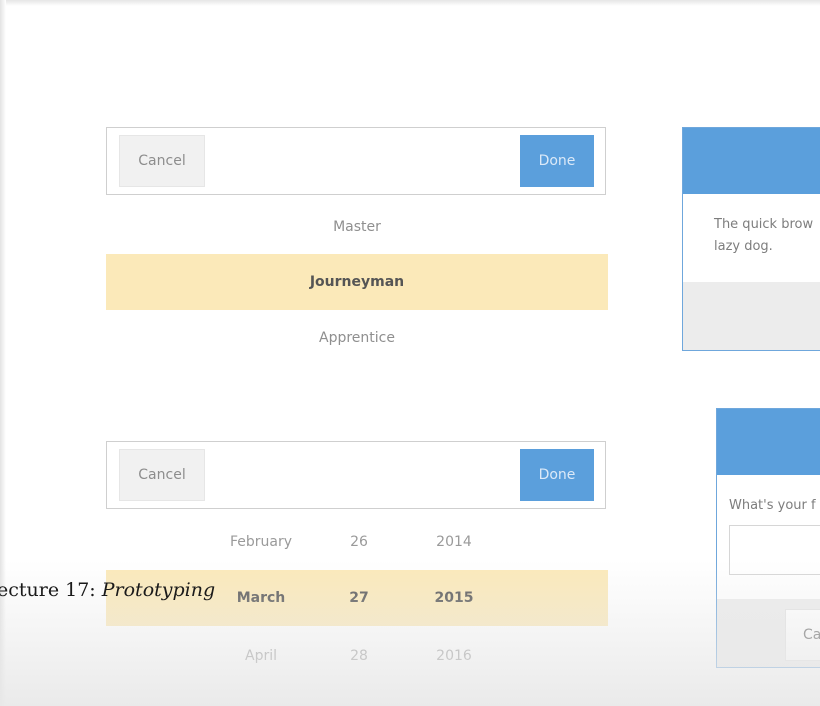  Describe the element at coordinates (261, 598) in the screenshot. I see `date-month: March` at that location.